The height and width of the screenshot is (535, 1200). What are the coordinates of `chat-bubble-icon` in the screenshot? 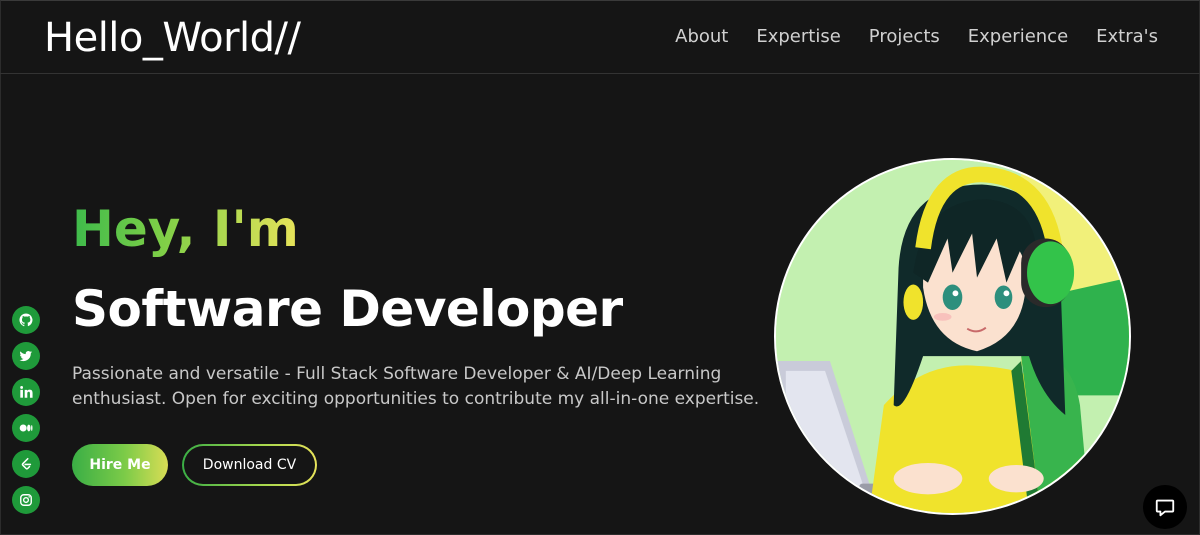 It's located at (1165, 508).